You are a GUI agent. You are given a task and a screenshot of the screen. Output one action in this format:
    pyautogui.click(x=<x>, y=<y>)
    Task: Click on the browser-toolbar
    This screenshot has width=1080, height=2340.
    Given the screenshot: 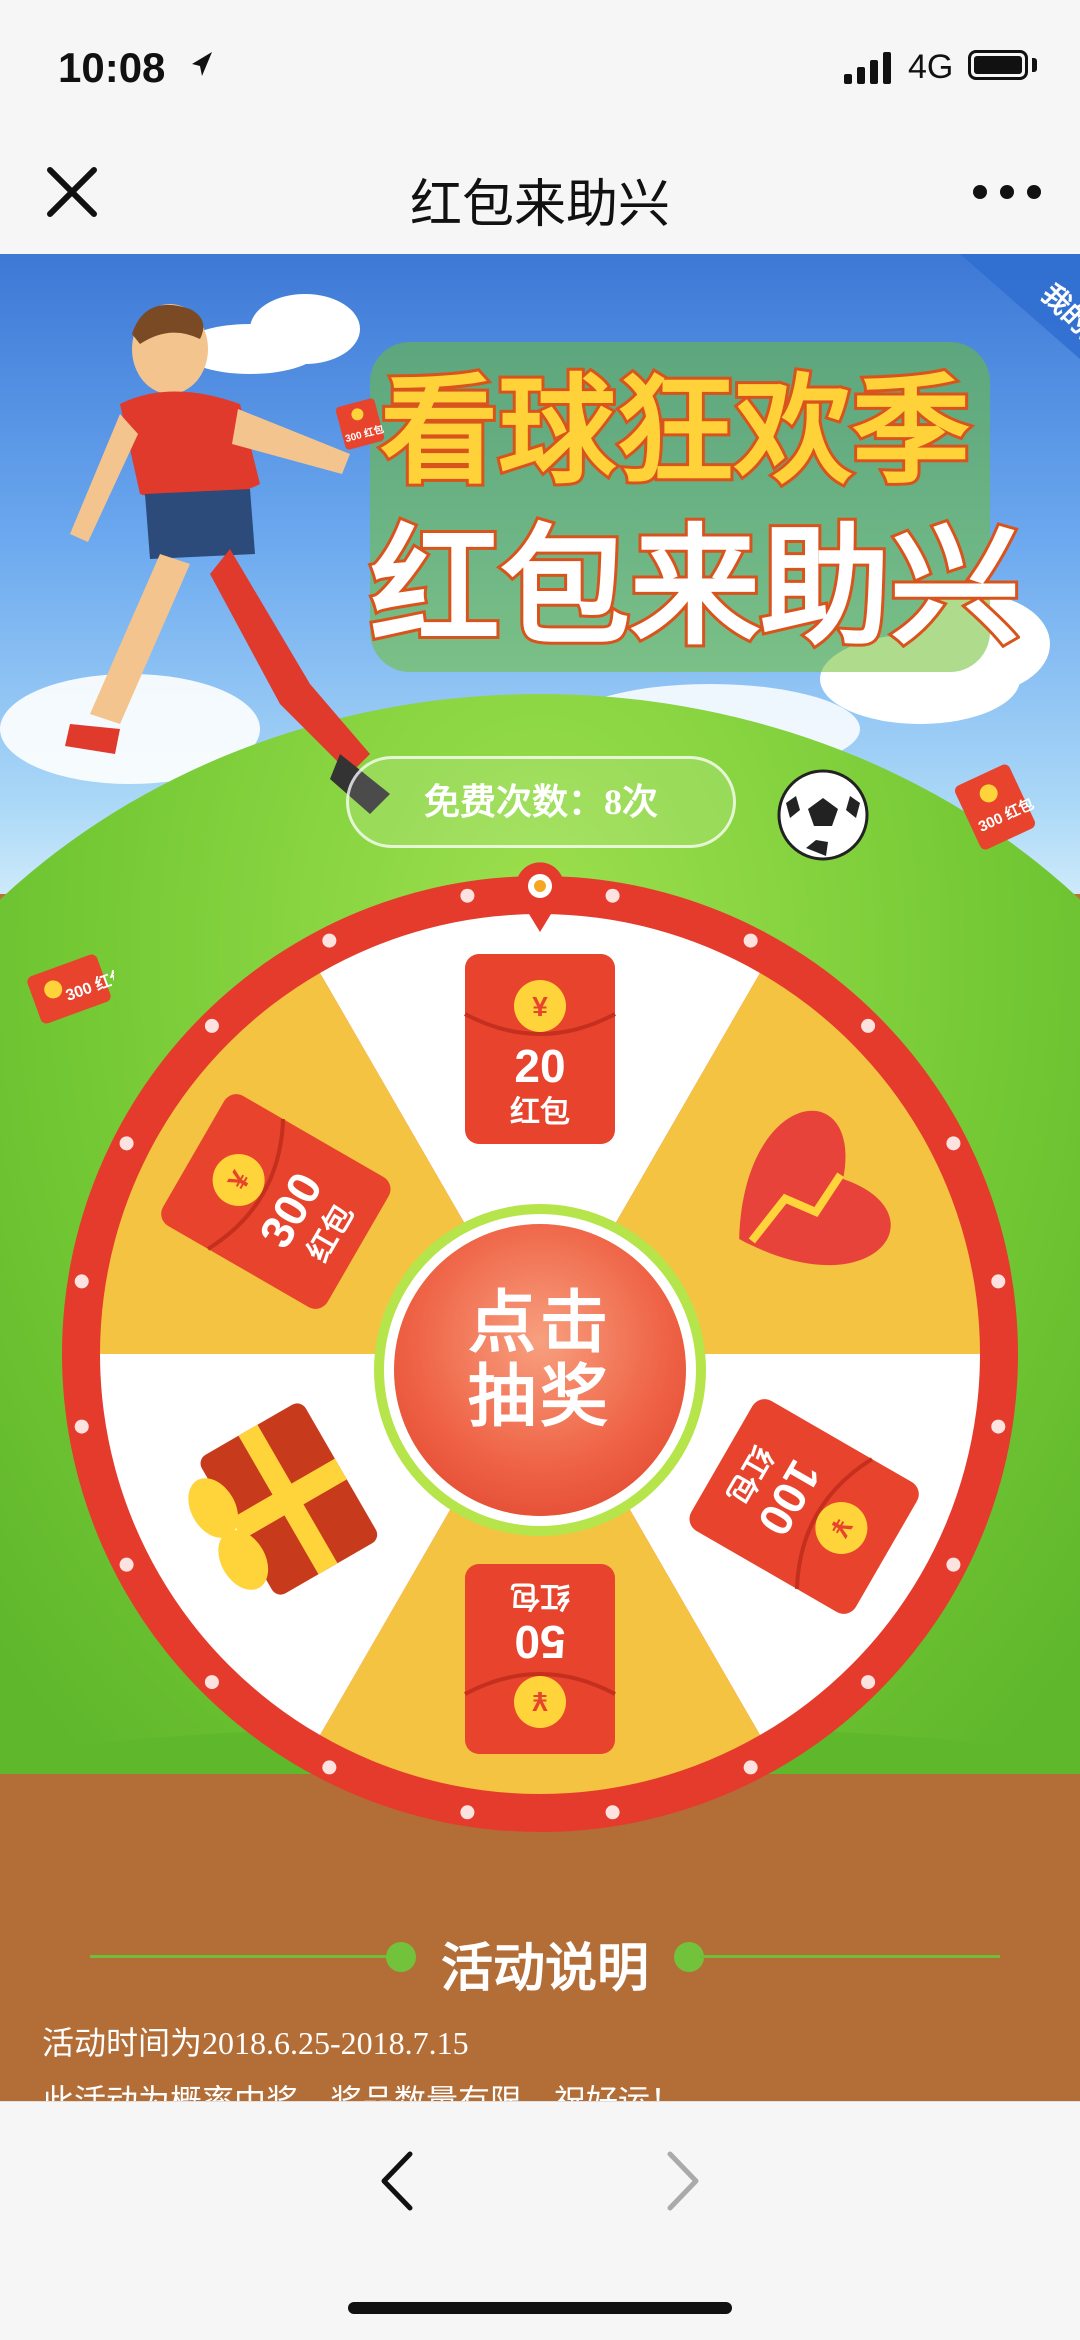 What is the action you would take?
    pyautogui.click(x=540, y=2220)
    